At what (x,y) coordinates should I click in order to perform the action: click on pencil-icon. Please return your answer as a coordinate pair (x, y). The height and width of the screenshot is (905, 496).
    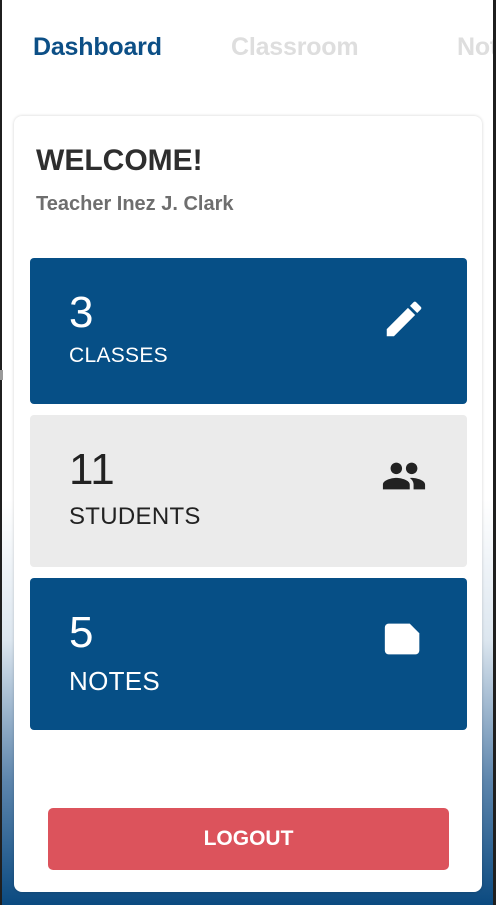
    Looking at the image, I should click on (404, 319).